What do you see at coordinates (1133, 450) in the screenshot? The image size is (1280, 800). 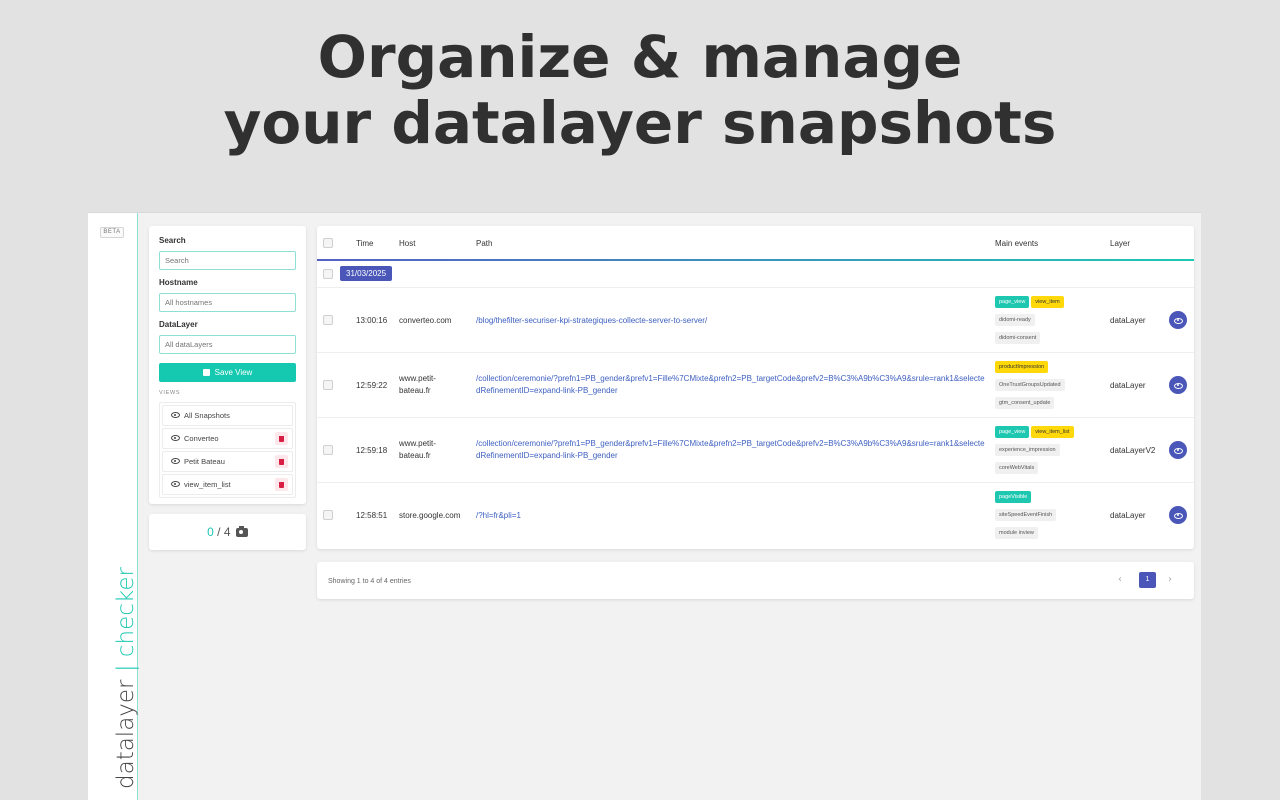 I see `row-layer: dataLayerV2` at bounding box center [1133, 450].